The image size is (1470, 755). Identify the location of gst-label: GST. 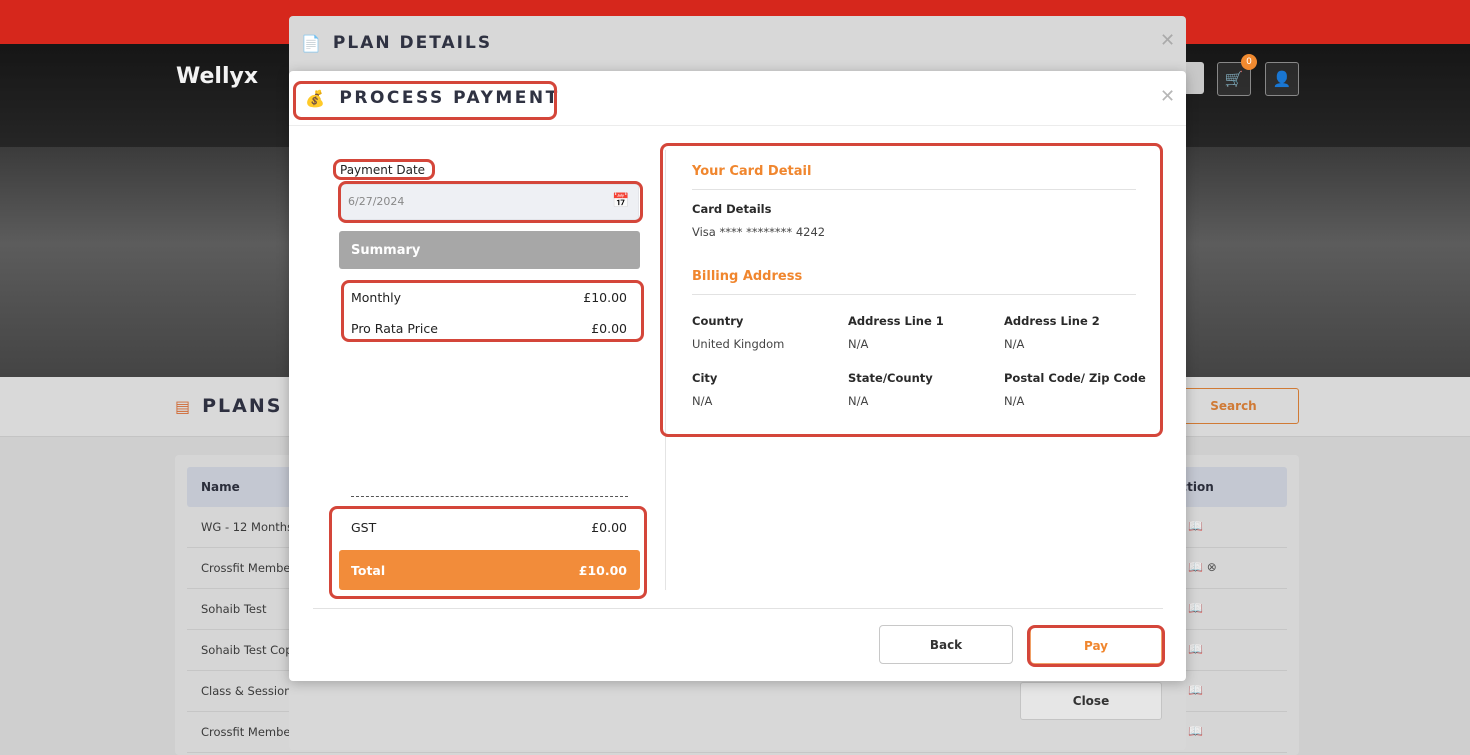
(364, 527).